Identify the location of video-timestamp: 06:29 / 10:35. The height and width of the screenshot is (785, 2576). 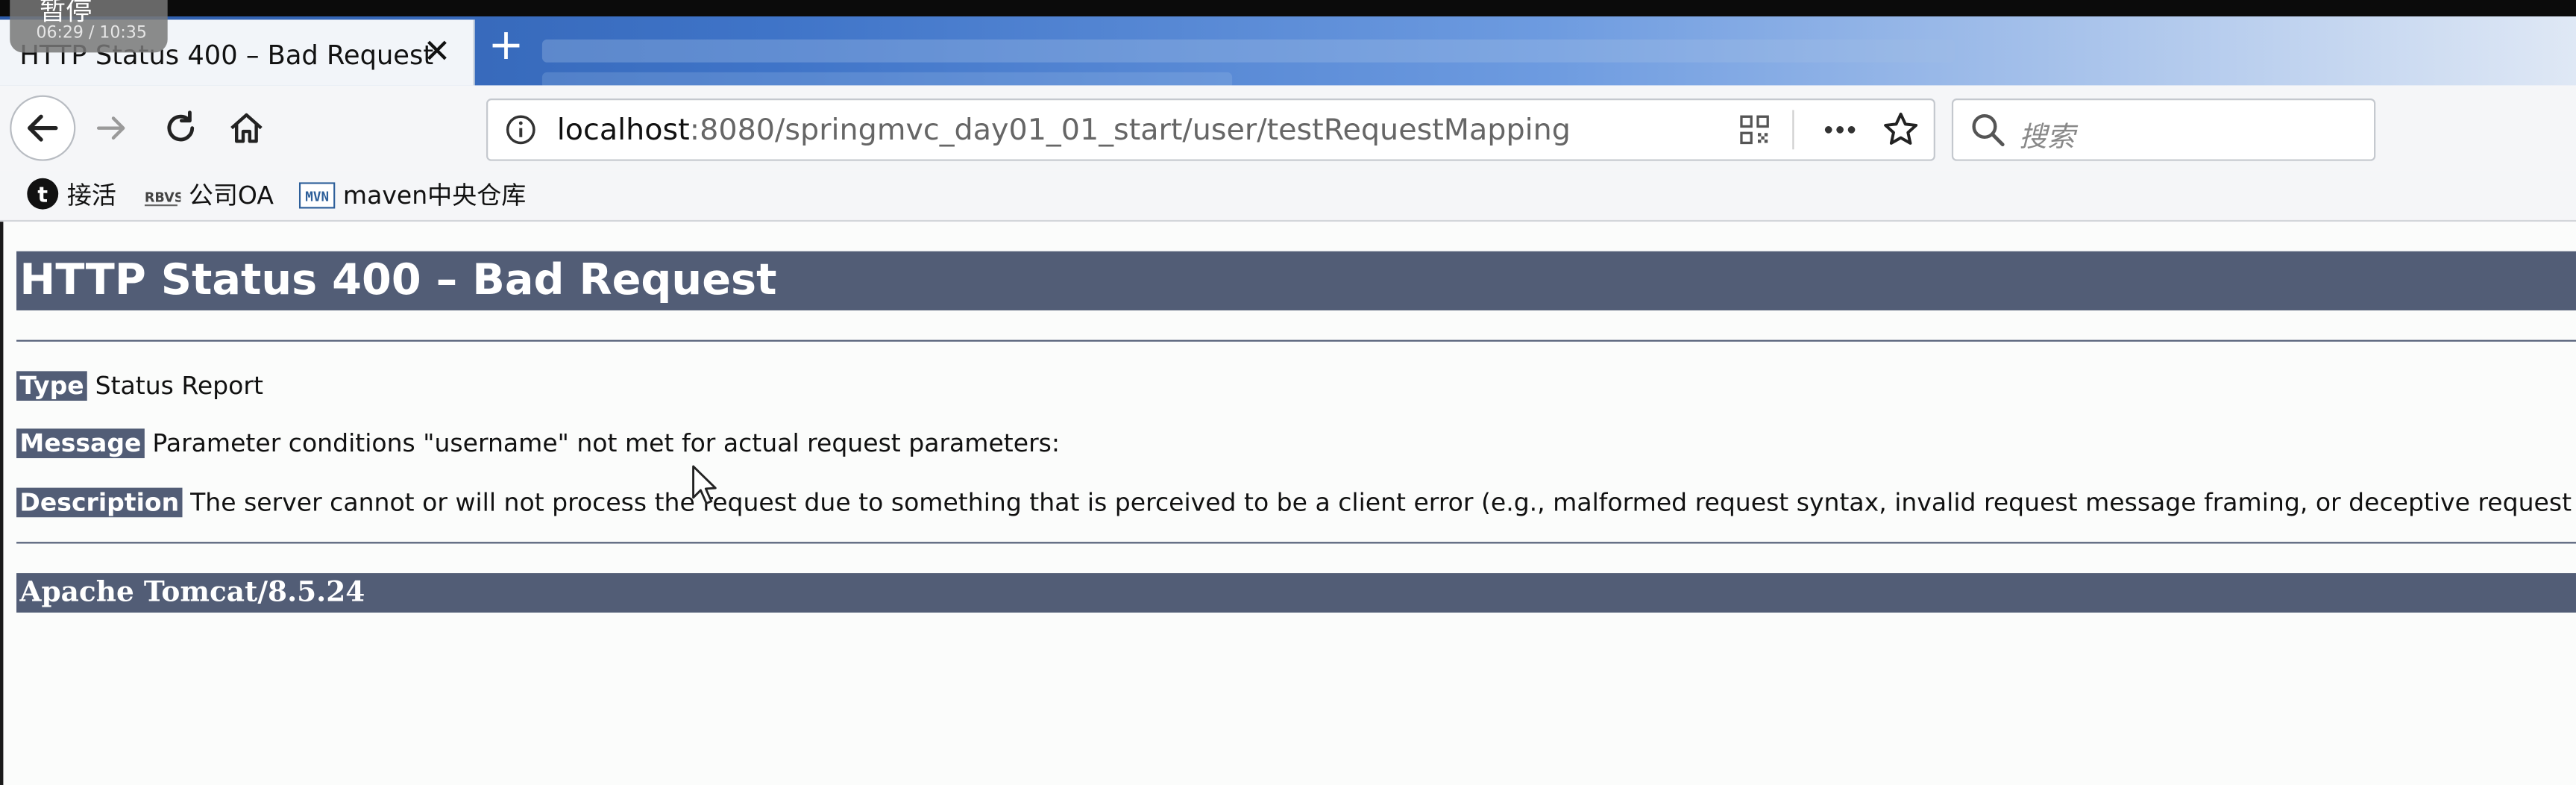
(92, 34).